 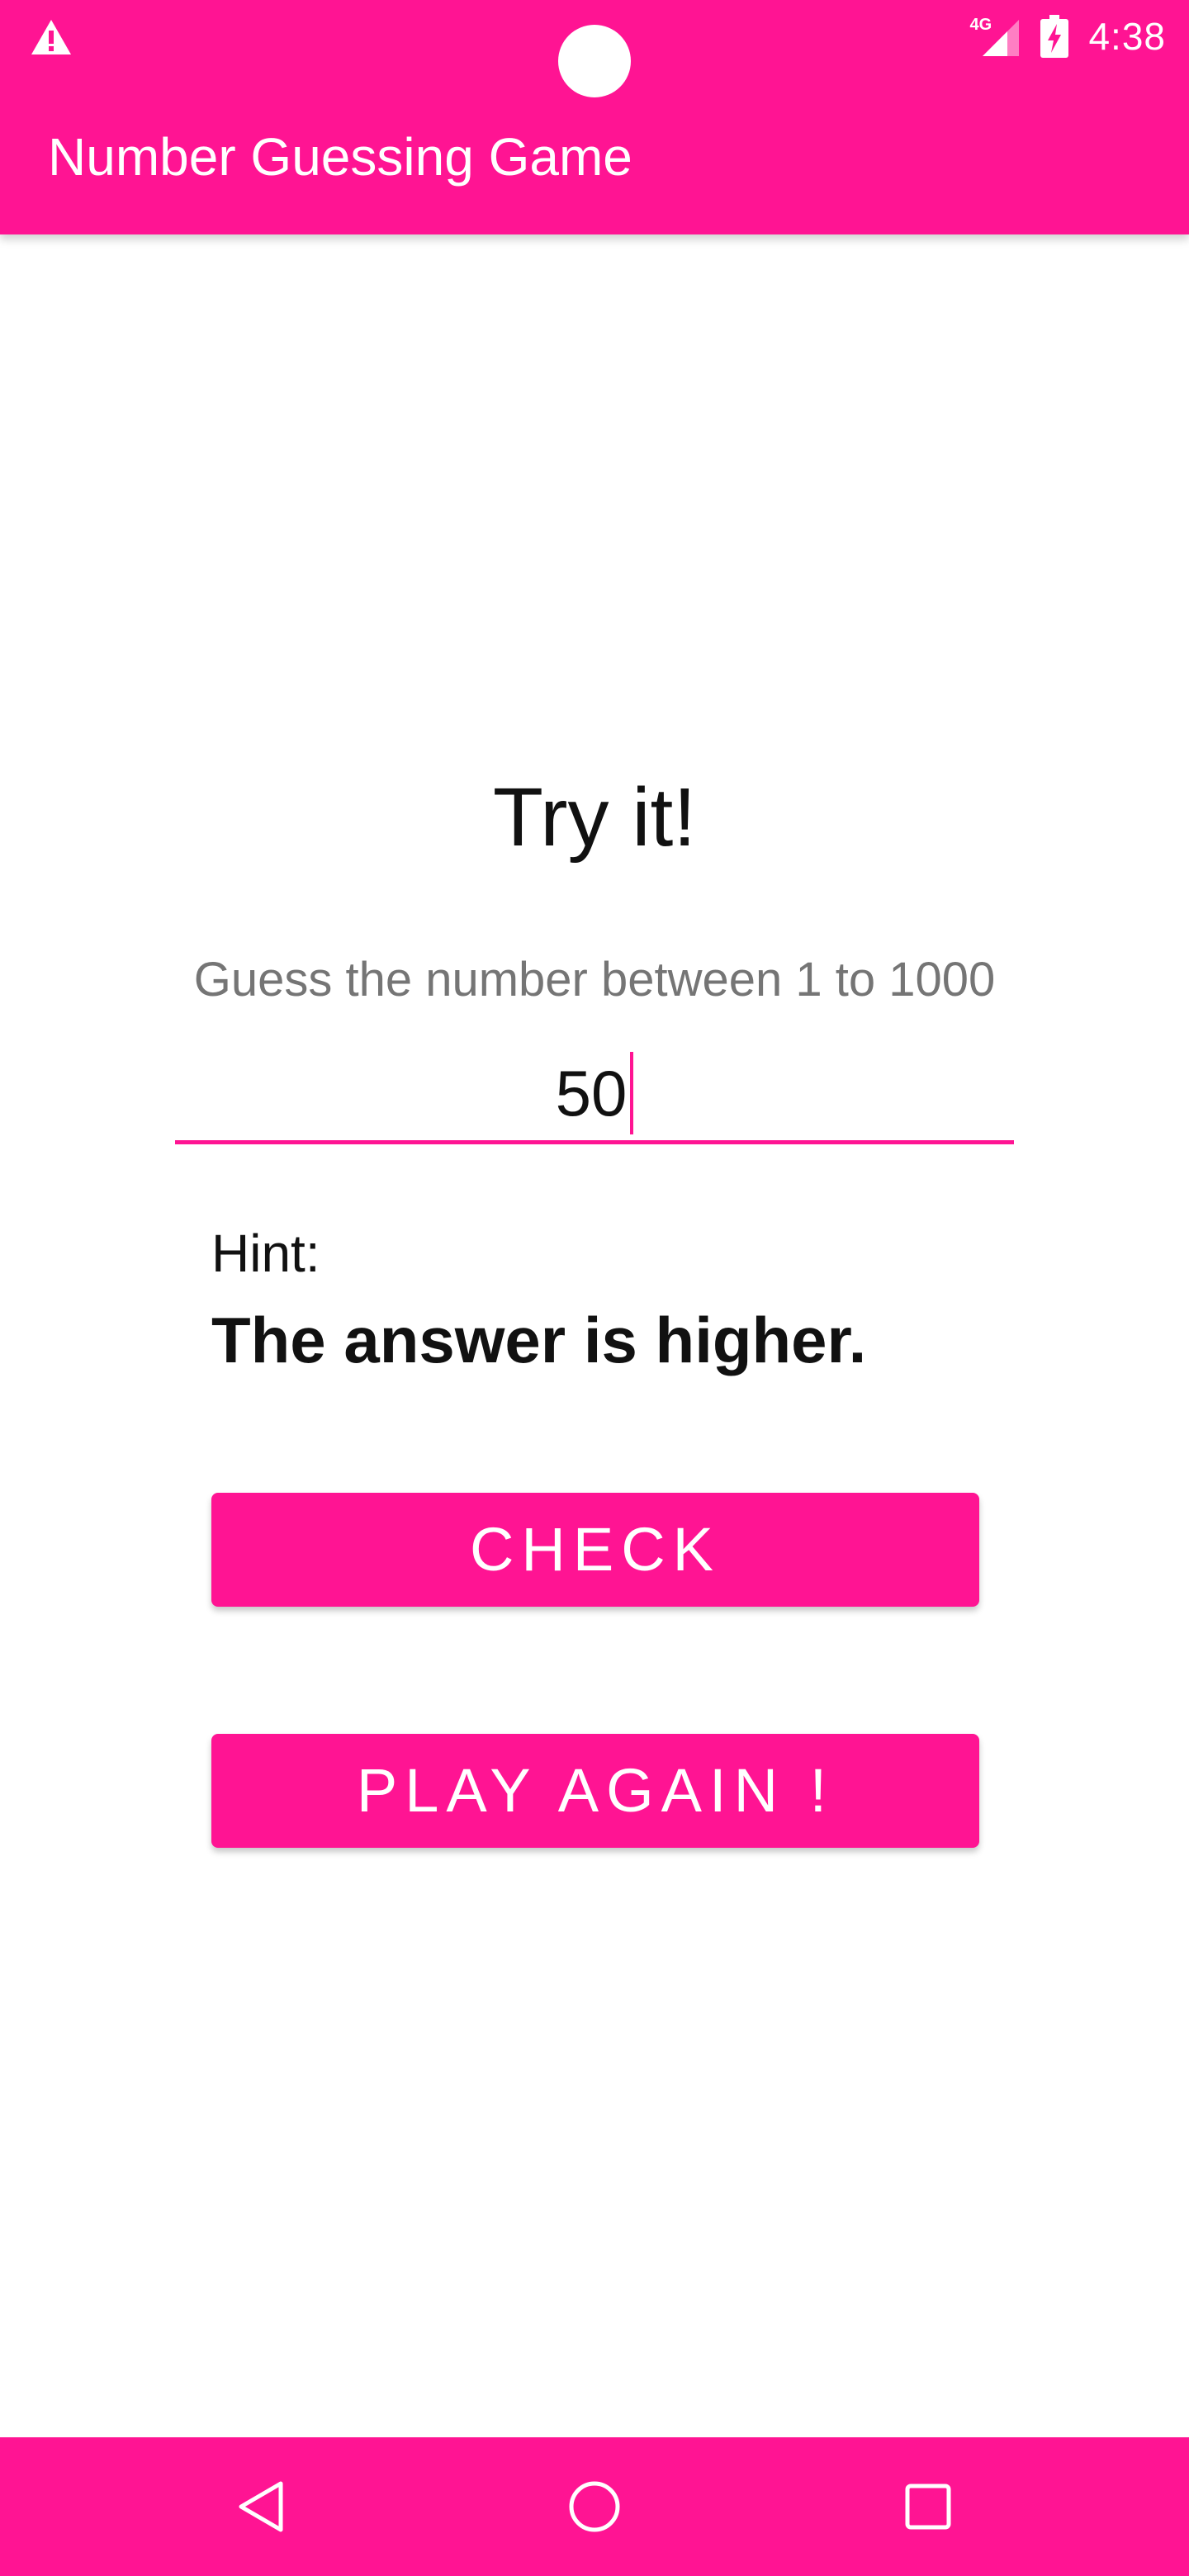 I want to click on recents-button, so click(x=928, y=2506).